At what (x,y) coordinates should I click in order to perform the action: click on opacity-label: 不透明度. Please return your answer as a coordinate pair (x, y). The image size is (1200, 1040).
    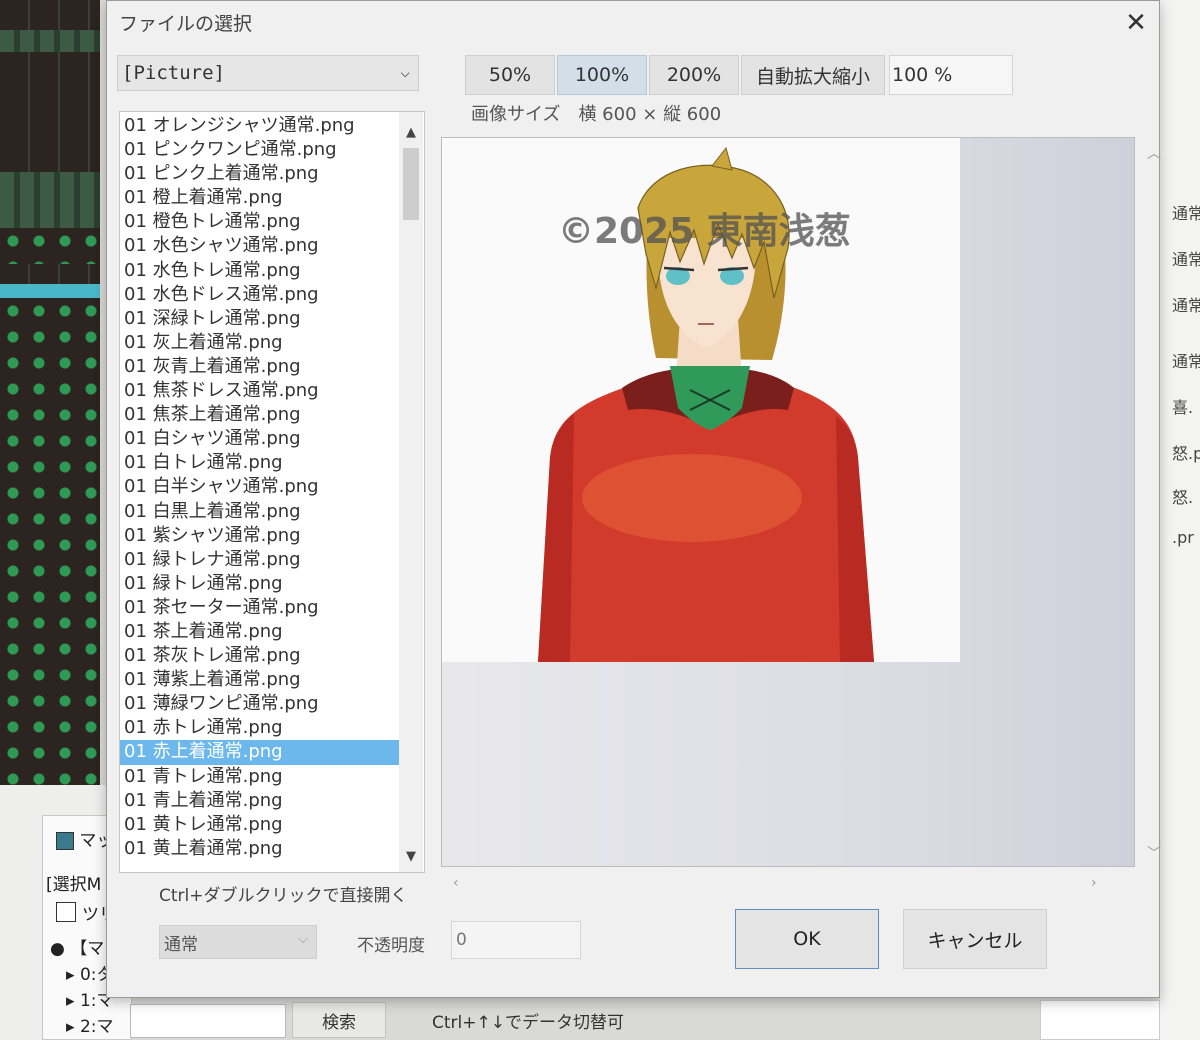
    Looking at the image, I should click on (391, 946).